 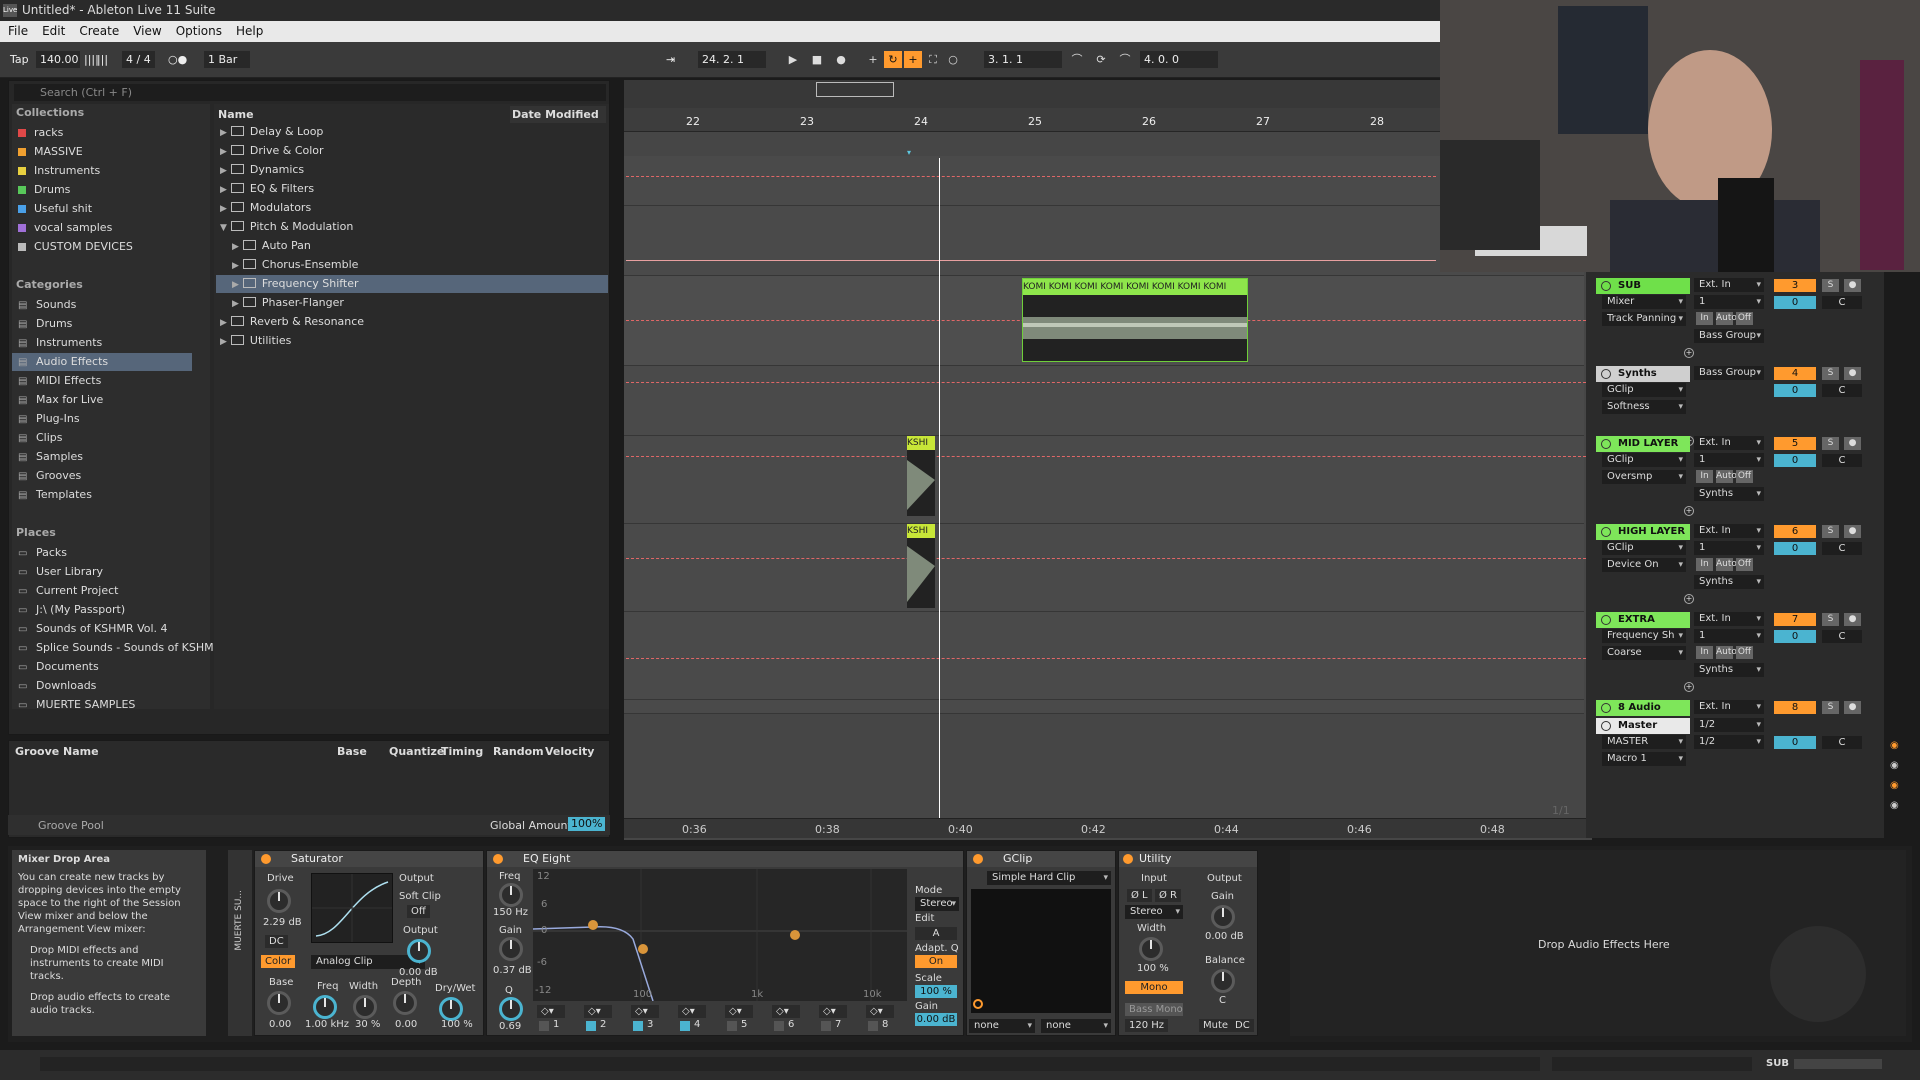 What do you see at coordinates (50, 457) in the screenshot?
I see `category-item: ▤ Samples` at bounding box center [50, 457].